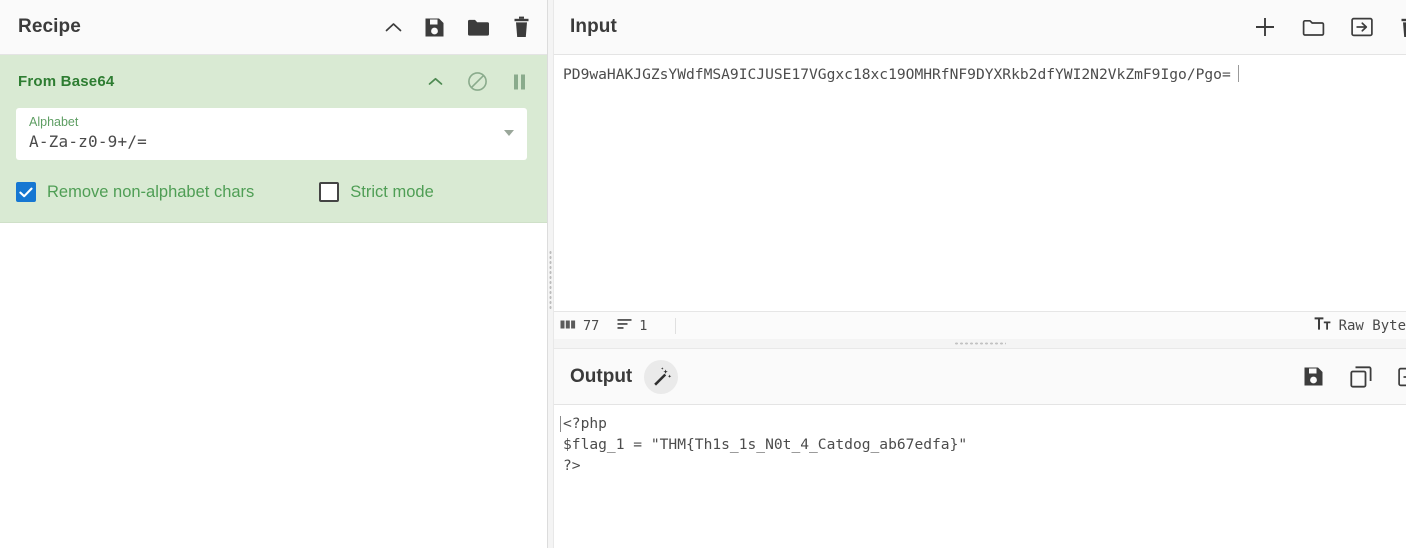 This screenshot has height=548, width=1406. I want to click on output-line: <?php, so click(983, 423).